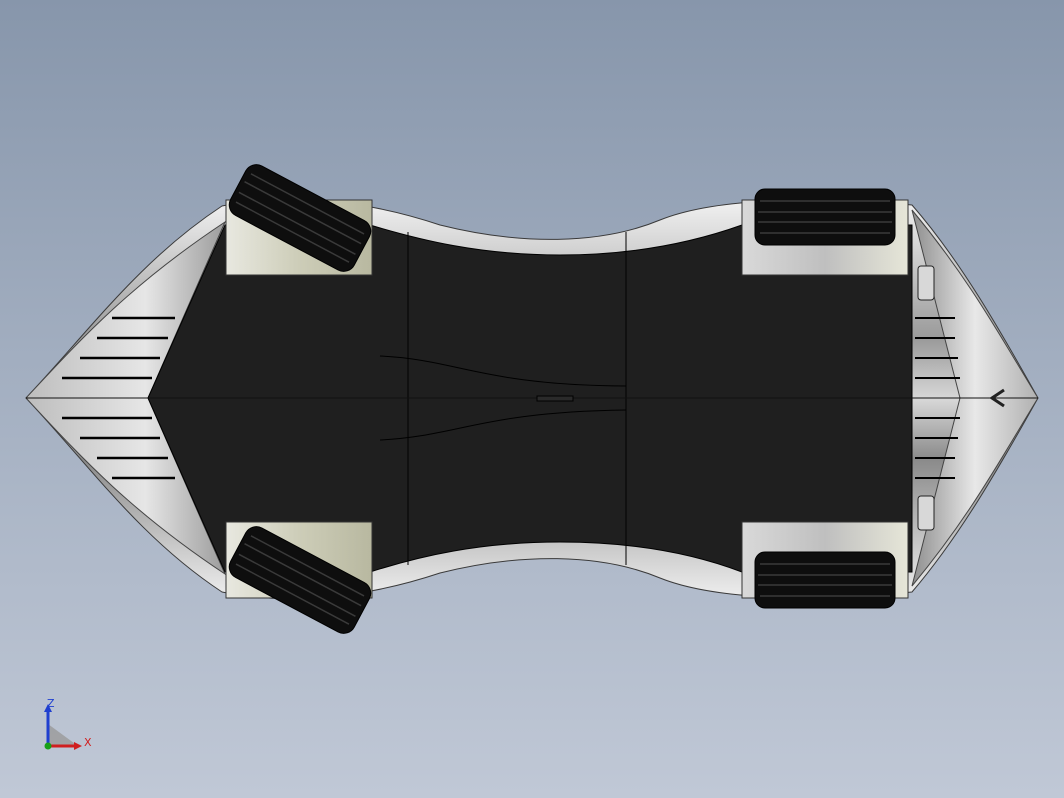 The image size is (1064, 798). Describe the element at coordinates (825, 217) in the screenshot. I see `rear-left-tire` at that location.